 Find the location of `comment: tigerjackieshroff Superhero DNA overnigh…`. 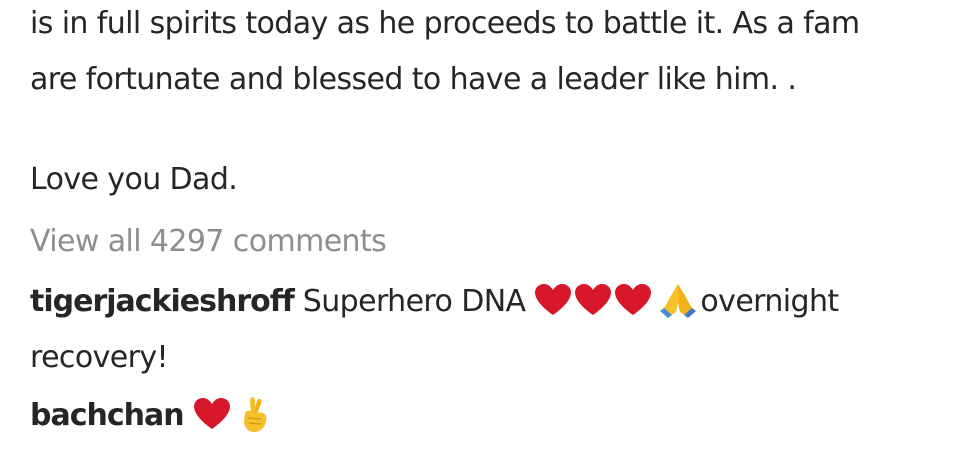

comment: tigerjackieshroff Superhero DNA overnigh… is located at coordinates (434, 302).